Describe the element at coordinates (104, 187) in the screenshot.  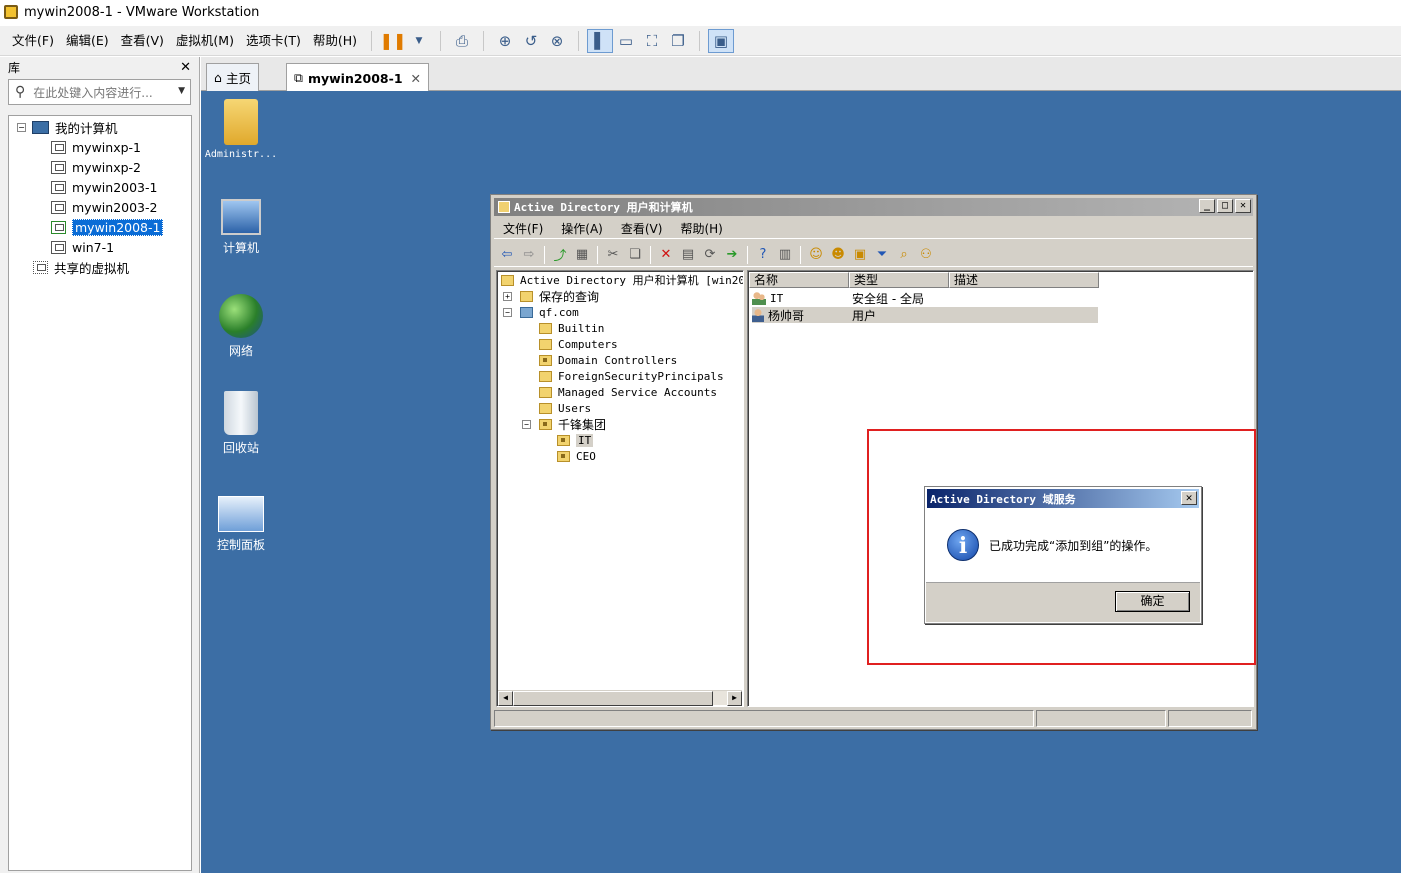
I see `tree-vm-item: mywin2003-1` at that location.